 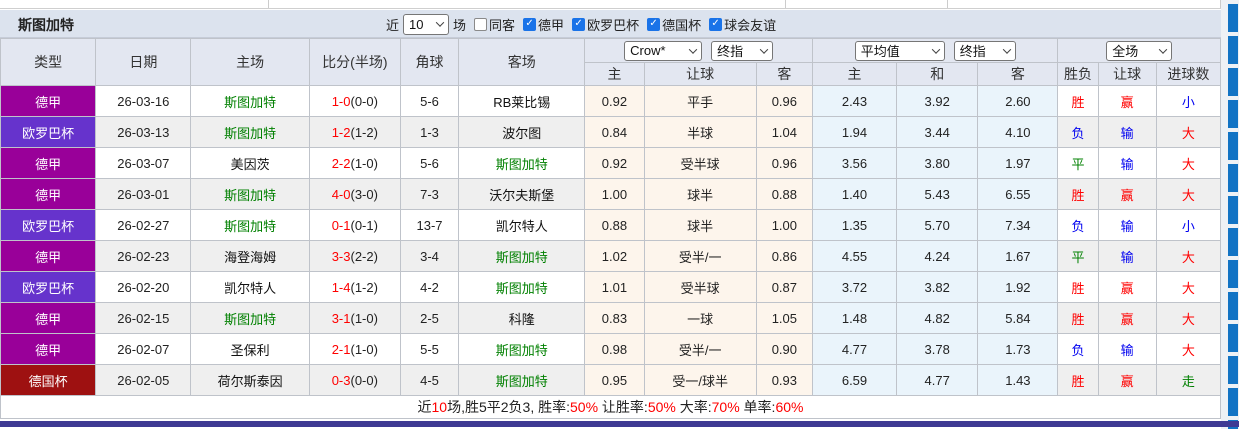 I want to click on home-team: 美因茨, so click(x=250, y=163).